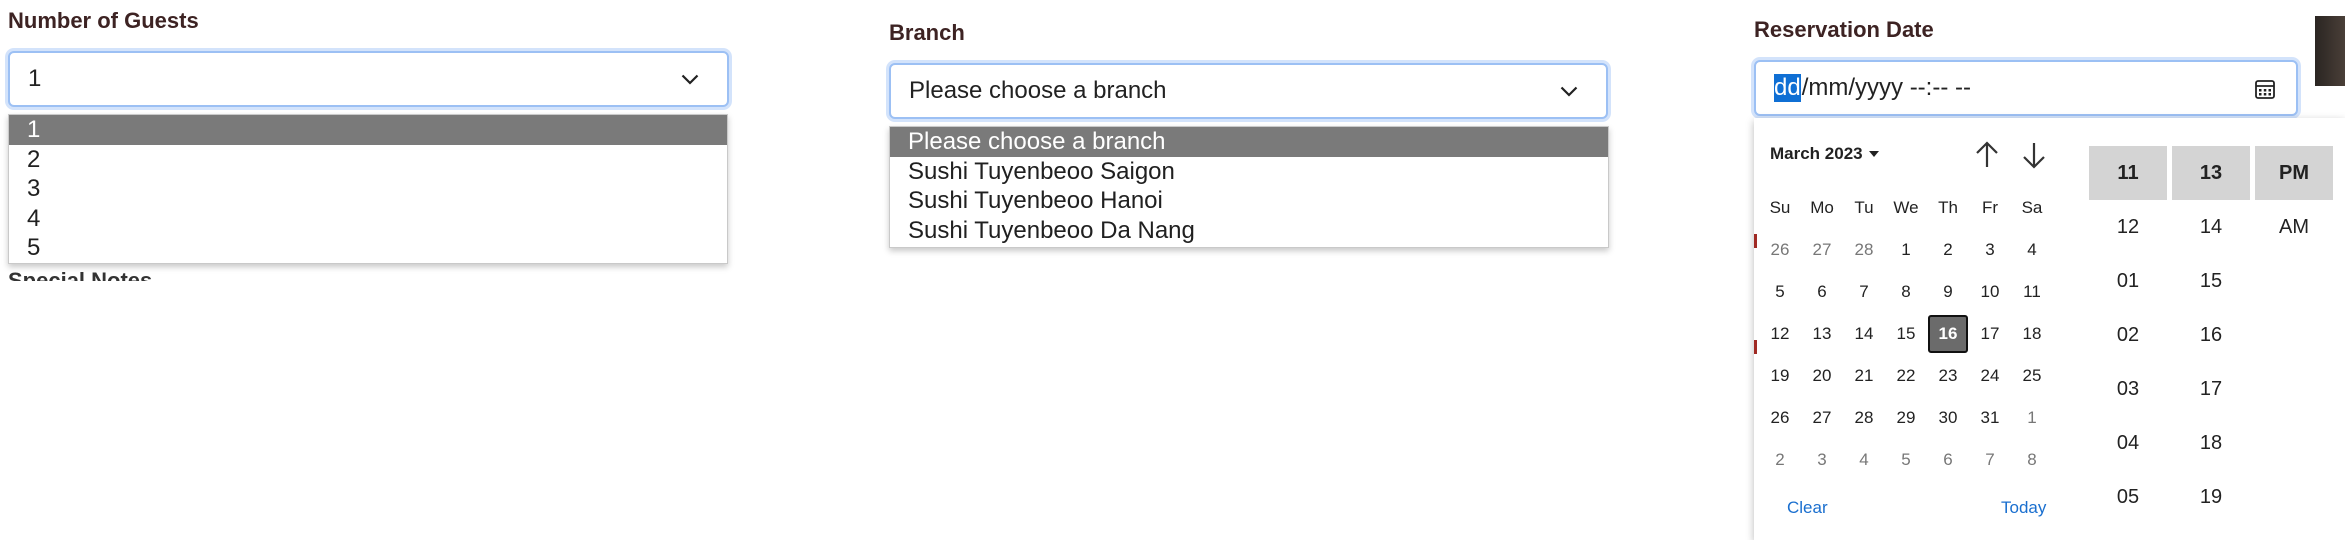  What do you see at coordinates (2023, 508) in the screenshot?
I see `today-button: Today` at bounding box center [2023, 508].